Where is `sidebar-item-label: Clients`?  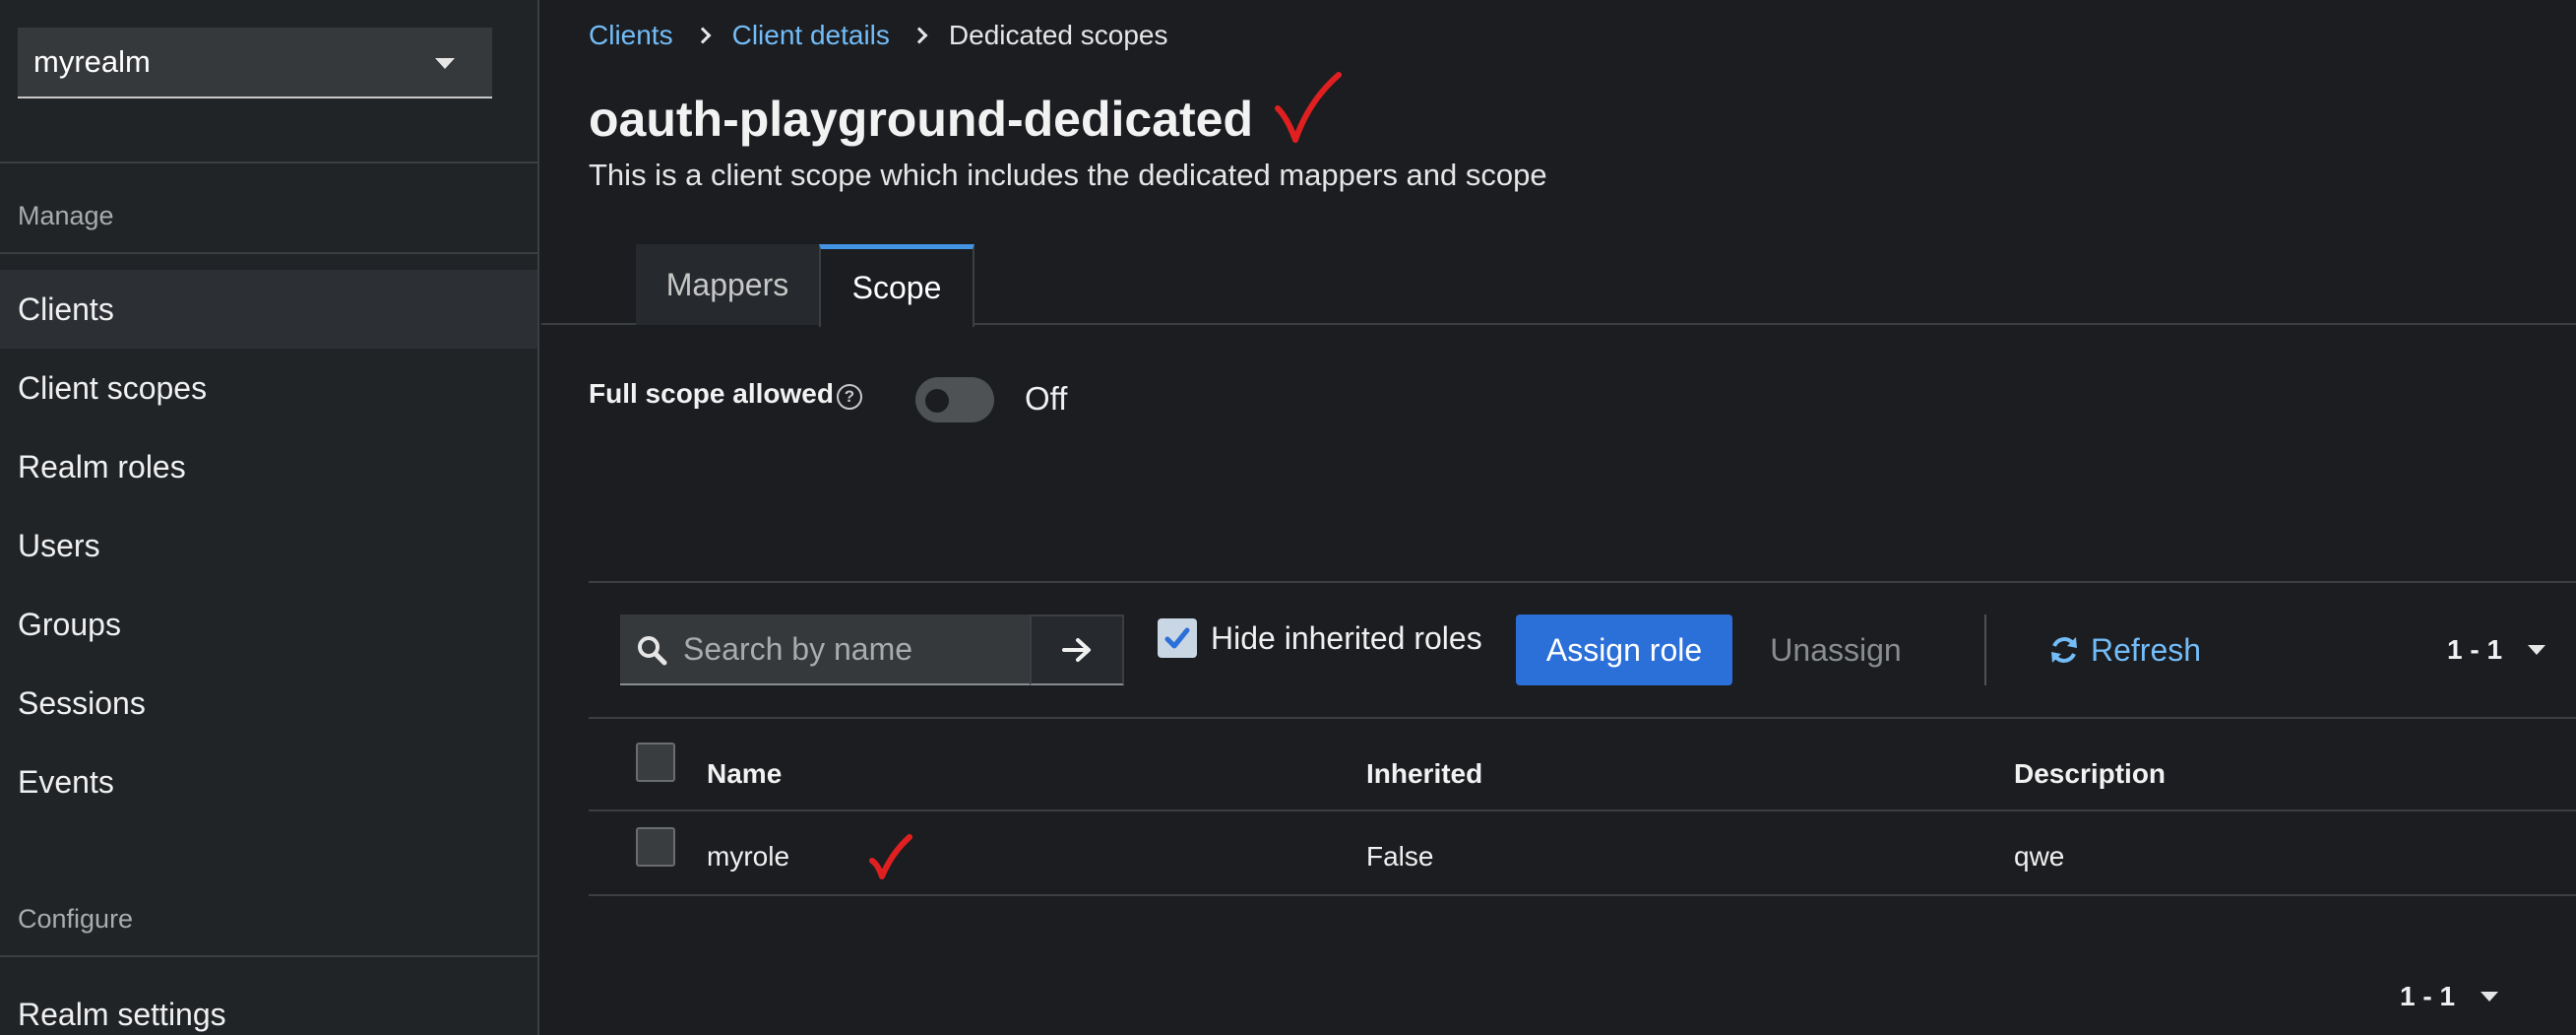
sidebar-item-label: Clients is located at coordinates (66, 309).